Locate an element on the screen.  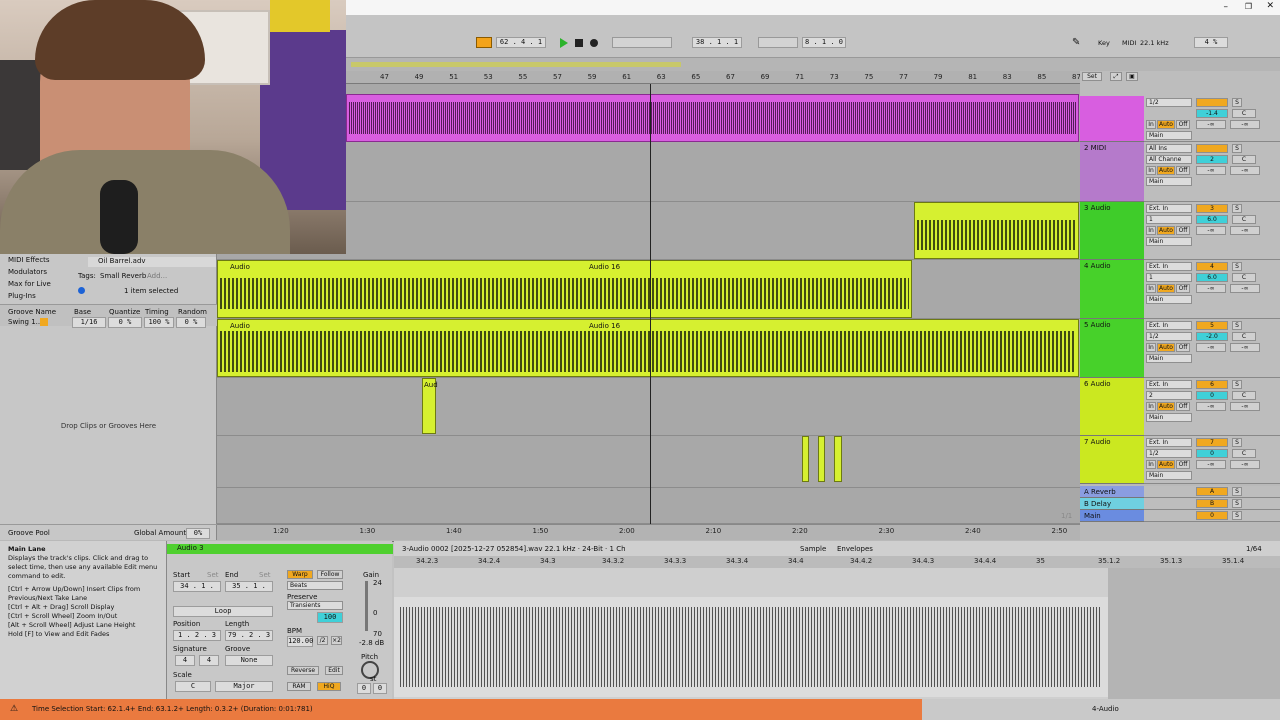
envelope-field: 100 is located at coordinates (330, 617).